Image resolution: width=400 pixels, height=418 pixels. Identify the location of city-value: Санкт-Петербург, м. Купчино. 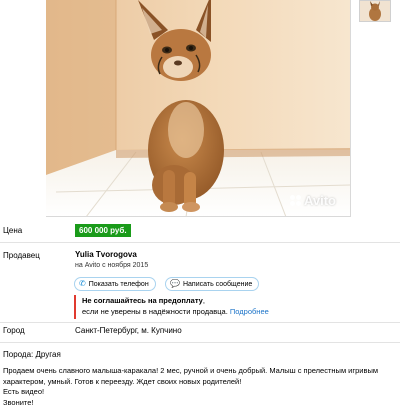
(128, 330).